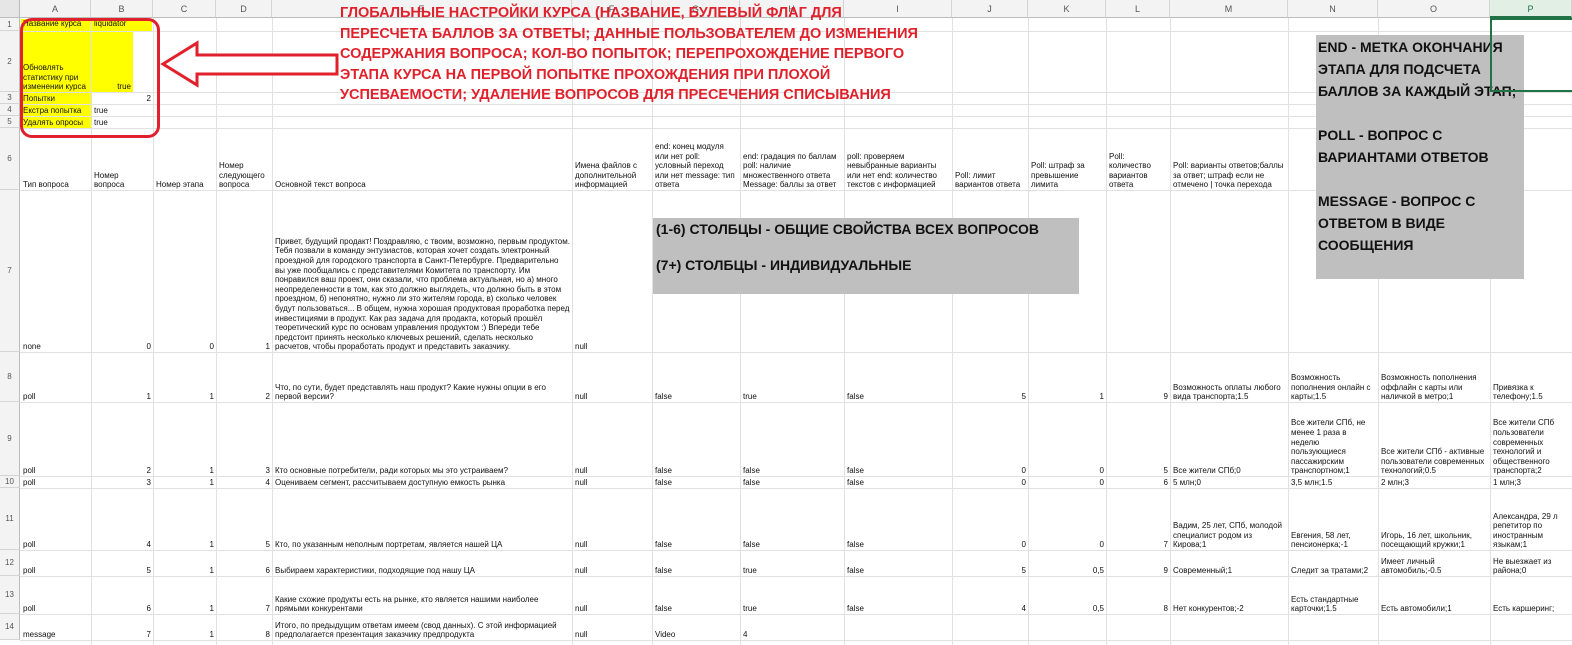  Describe the element at coordinates (10, 595) in the screenshot. I see `row-header-13: 13` at that location.